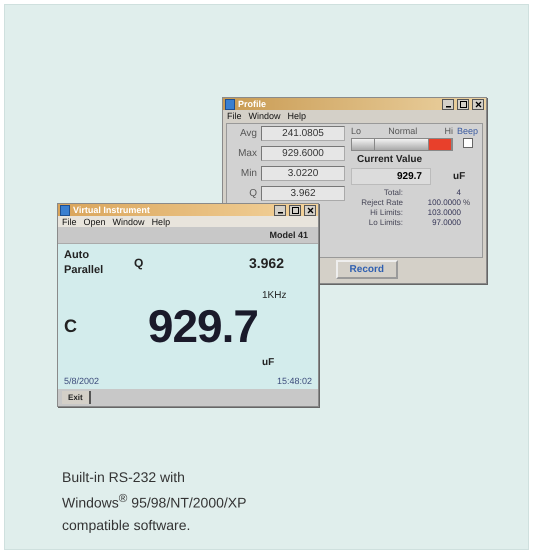  Describe the element at coordinates (248, 173) in the screenshot. I see `stat-label: Min` at that location.